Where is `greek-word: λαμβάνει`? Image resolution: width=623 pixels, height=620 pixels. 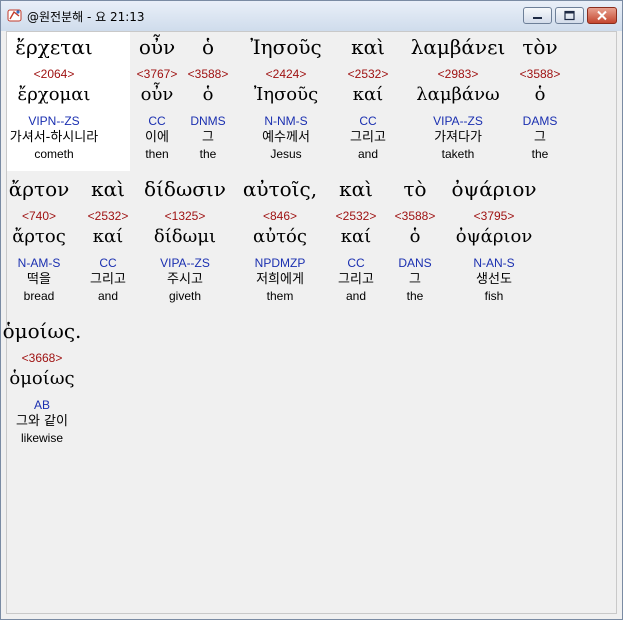 greek-word: λαμβάνει is located at coordinates (458, 47).